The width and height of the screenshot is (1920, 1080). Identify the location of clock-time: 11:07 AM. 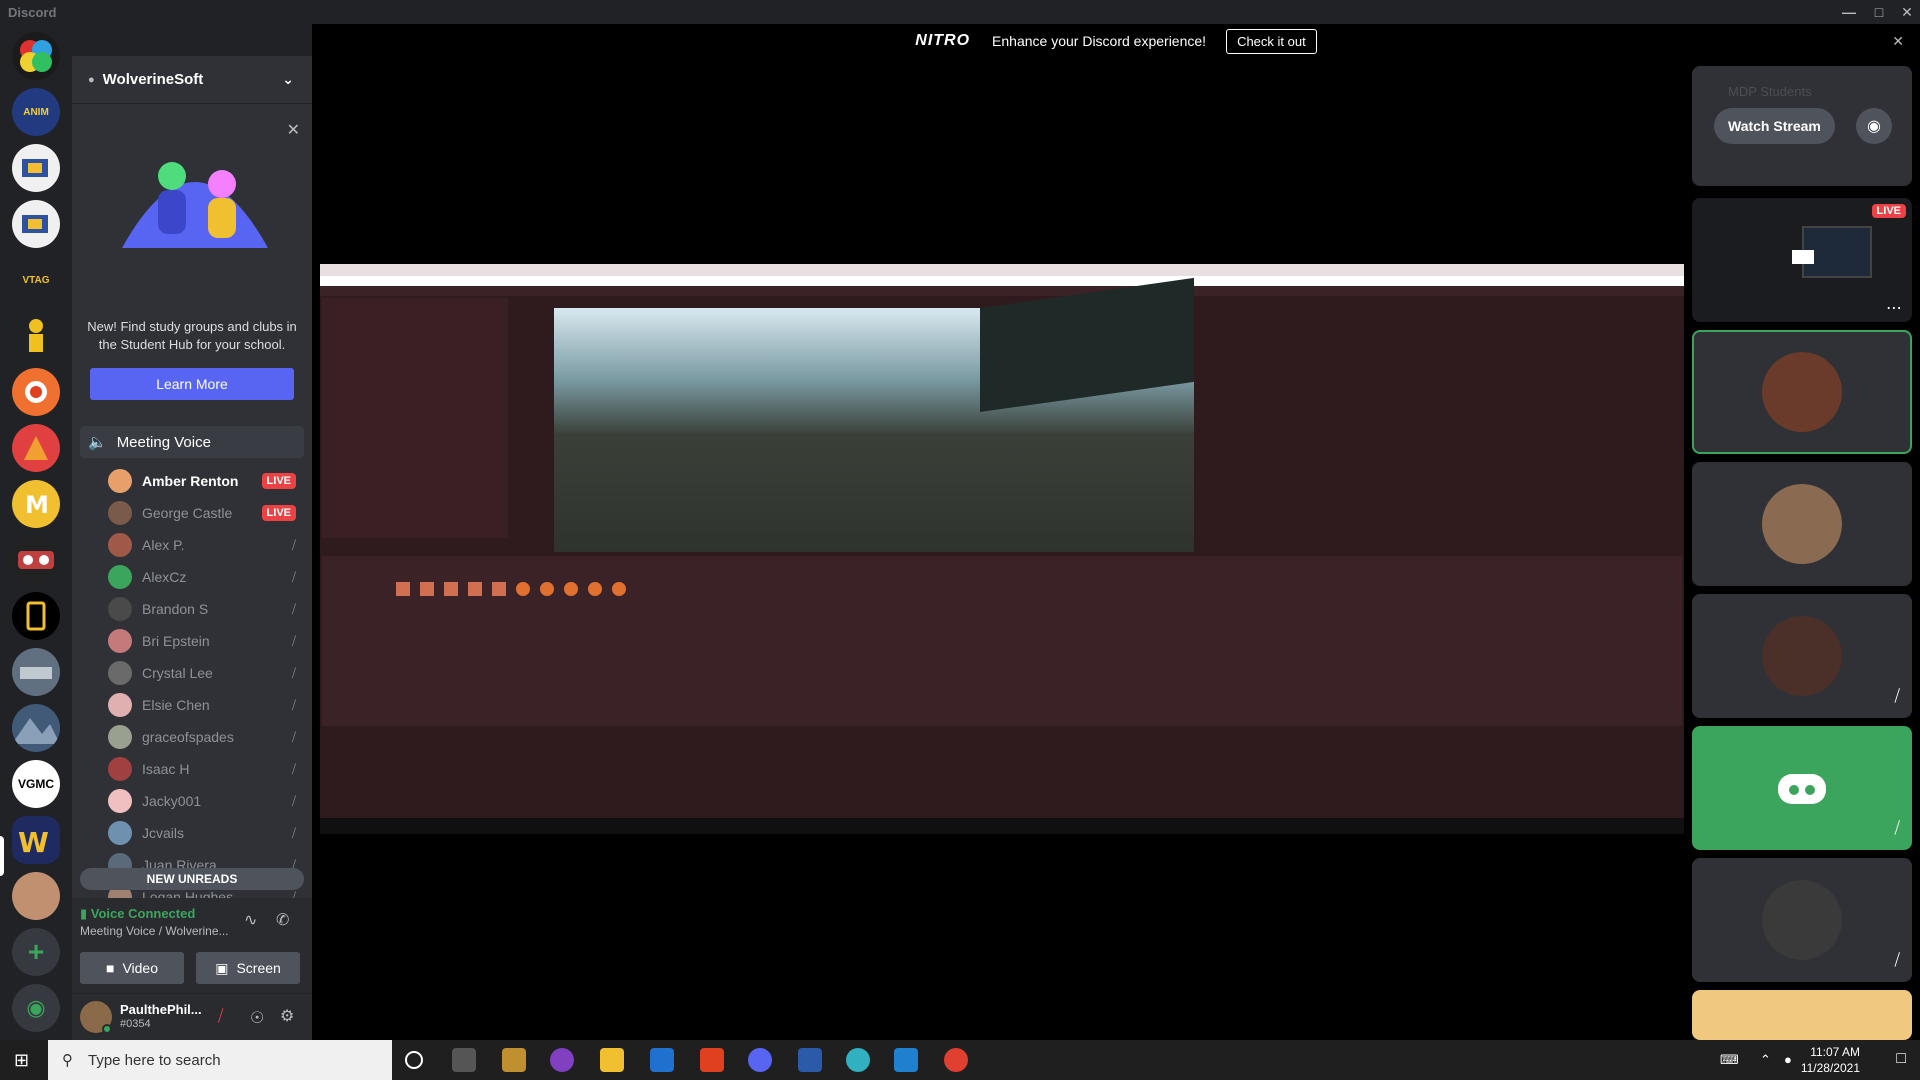
(1835, 1052).